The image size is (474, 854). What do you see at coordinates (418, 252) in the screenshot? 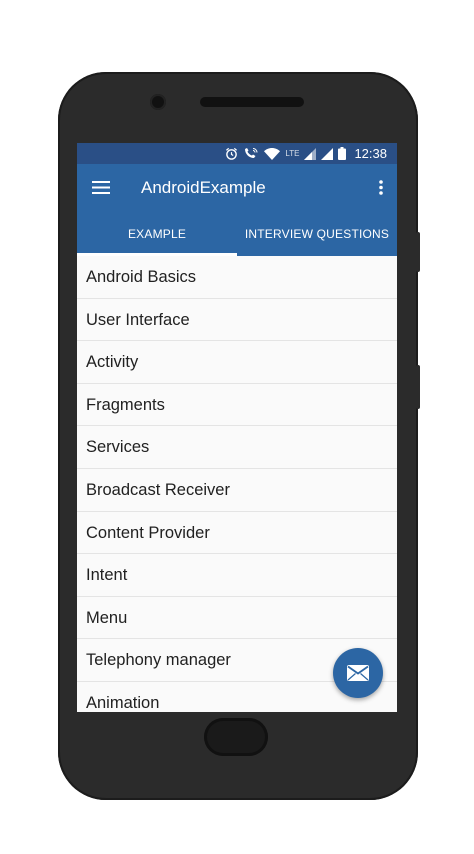
I see `volume-button` at bounding box center [418, 252].